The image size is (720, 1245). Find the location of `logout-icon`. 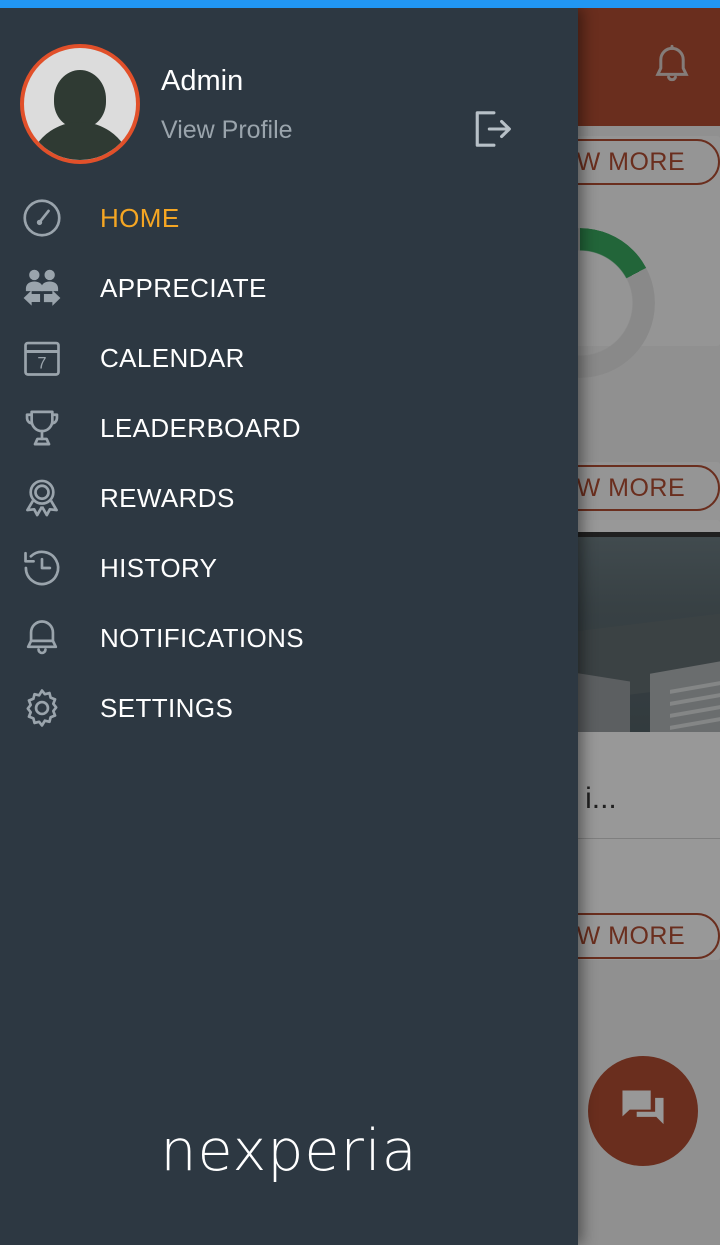

logout-icon is located at coordinates (491, 129).